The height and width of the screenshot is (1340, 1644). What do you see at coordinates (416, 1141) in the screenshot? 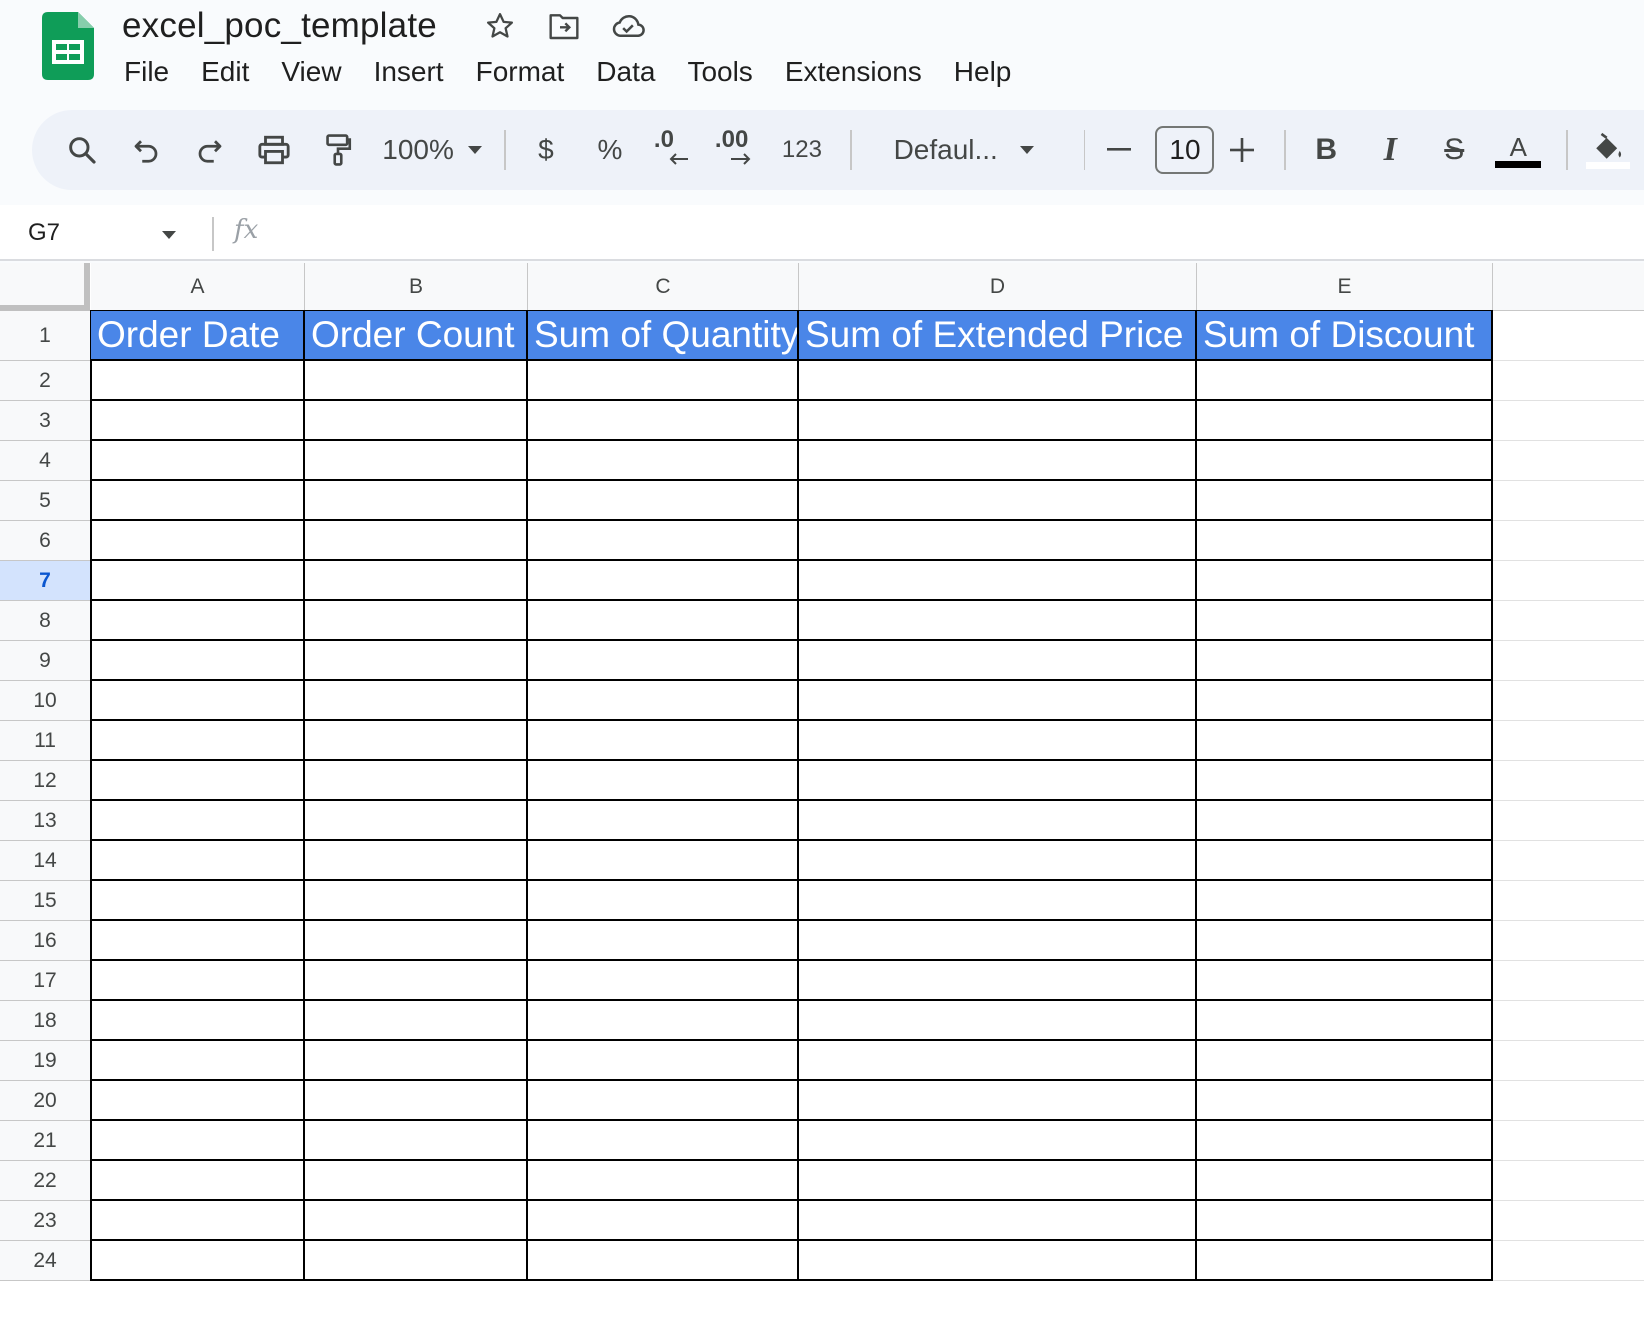
I see `cell-b21` at bounding box center [416, 1141].